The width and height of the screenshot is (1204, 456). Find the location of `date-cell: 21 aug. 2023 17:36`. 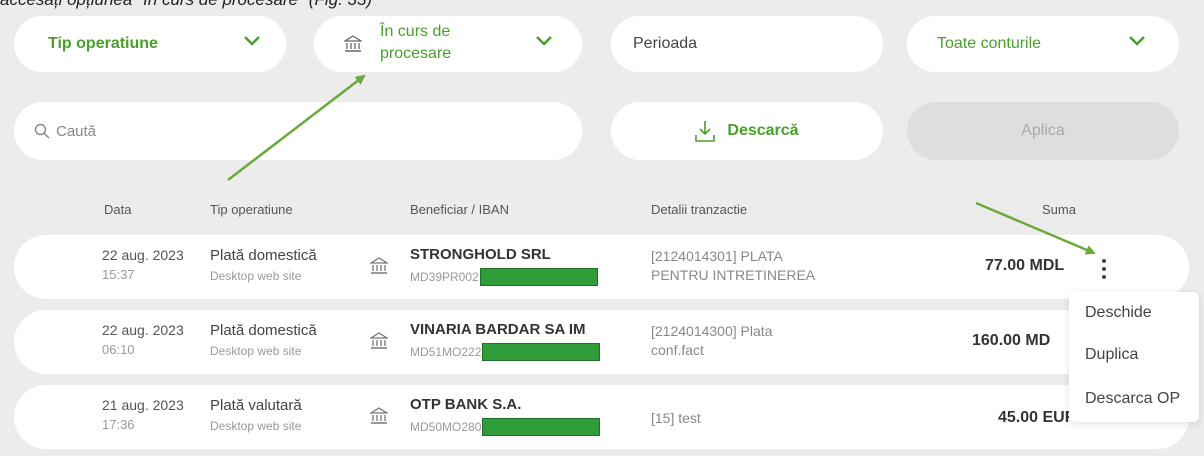

date-cell: 21 aug. 2023 17:36 is located at coordinates (143, 414).